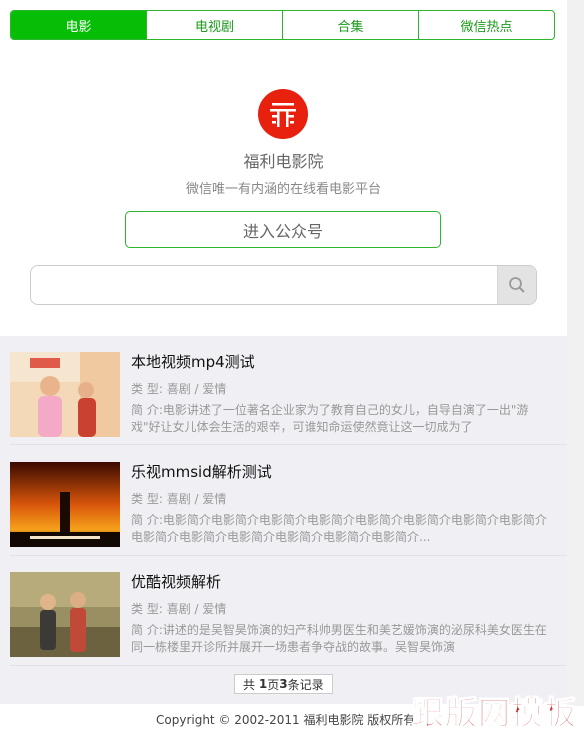 This screenshot has height=734, width=584. I want to click on pager-prefix: 共, so click(249, 684).